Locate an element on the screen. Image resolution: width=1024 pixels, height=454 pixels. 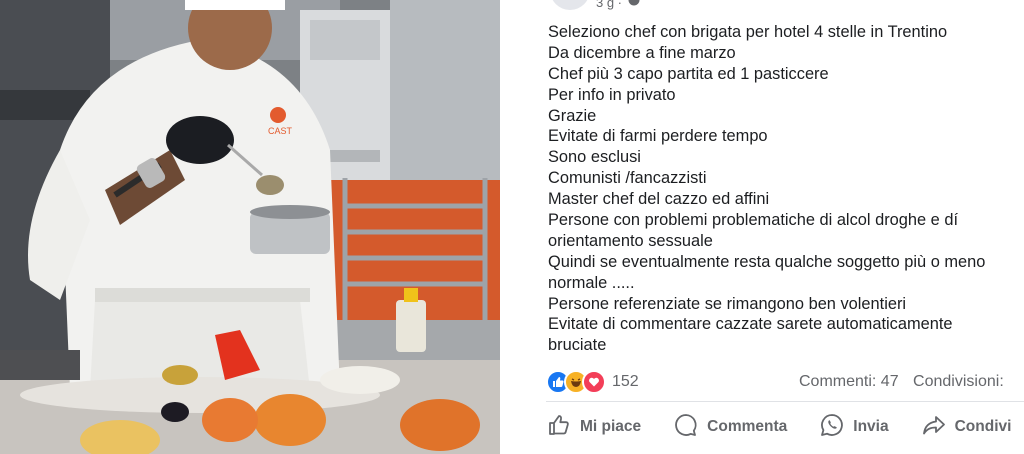
send-button: Invia is located at coordinates (854, 427).